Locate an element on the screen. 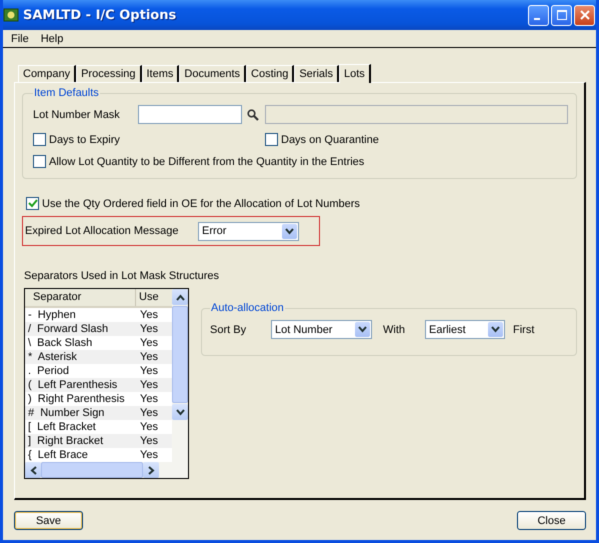 This screenshot has width=599, height=543. dropdown: Lot Number is located at coordinates (321, 329).